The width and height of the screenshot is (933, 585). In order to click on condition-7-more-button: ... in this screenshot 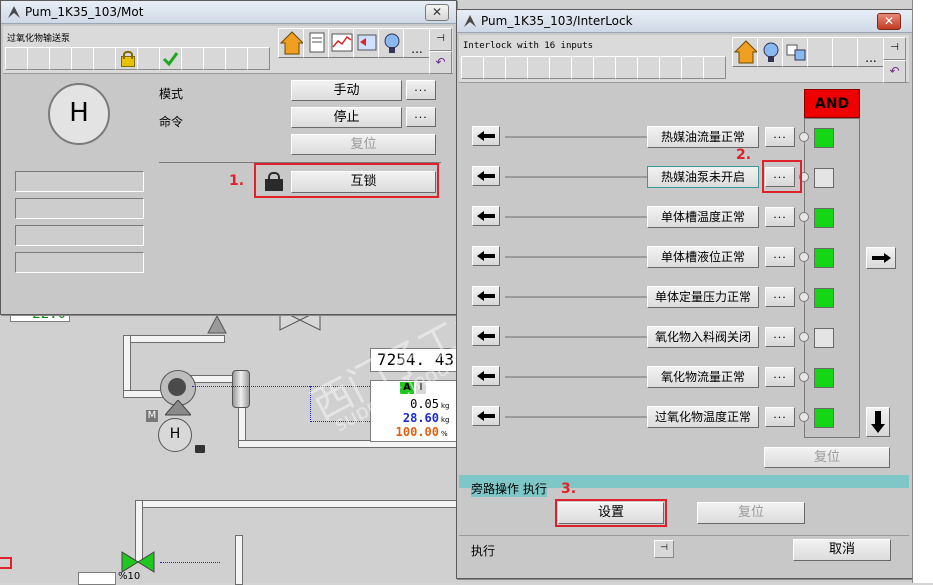, I will do `click(780, 377)`.